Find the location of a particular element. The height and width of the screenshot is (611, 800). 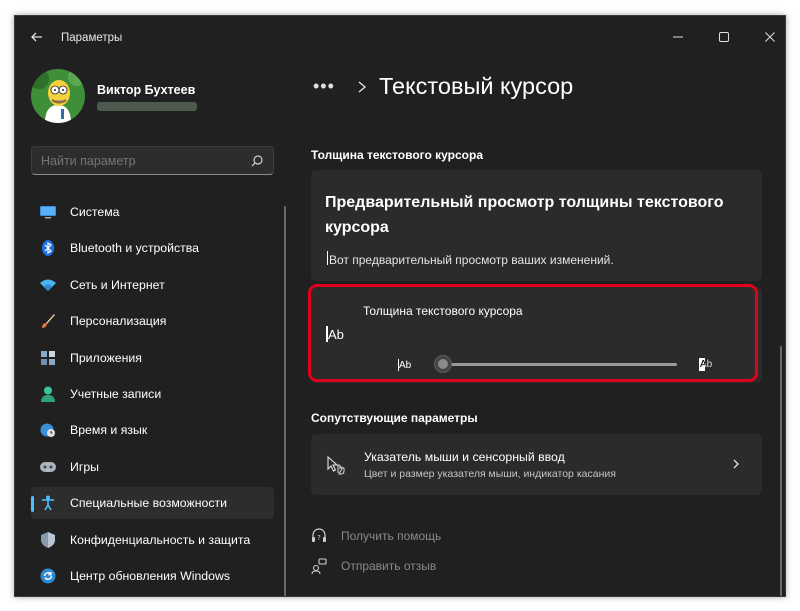

avatar is located at coordinates (58, 96).